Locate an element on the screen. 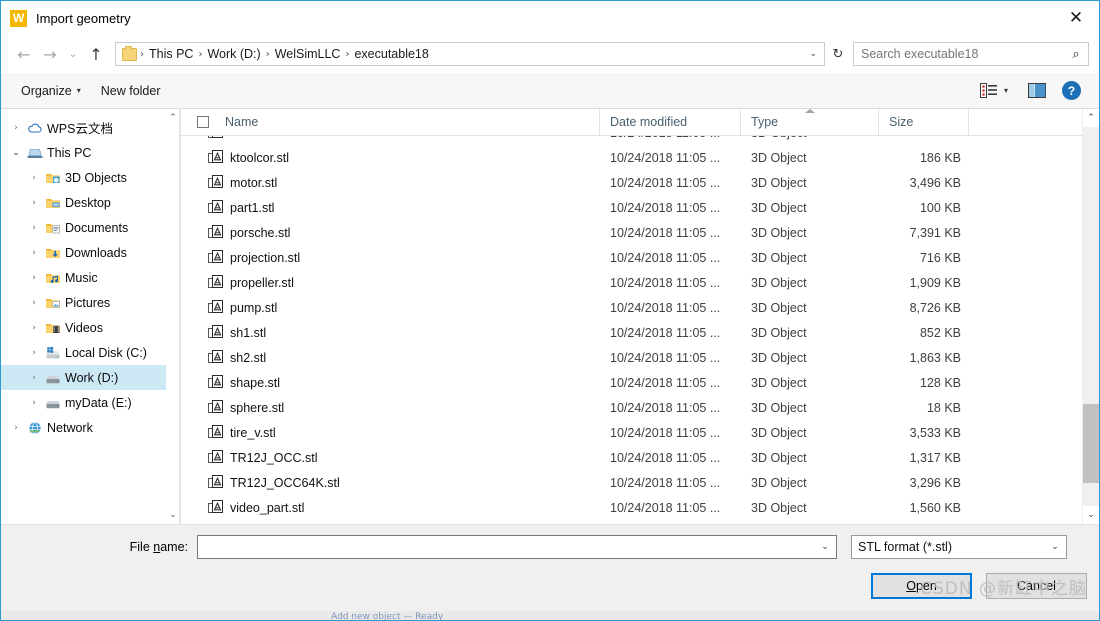 The height and width of the screenshot is (621, 1100). new-folder-button: New folder is located at coordinates (131, 91).